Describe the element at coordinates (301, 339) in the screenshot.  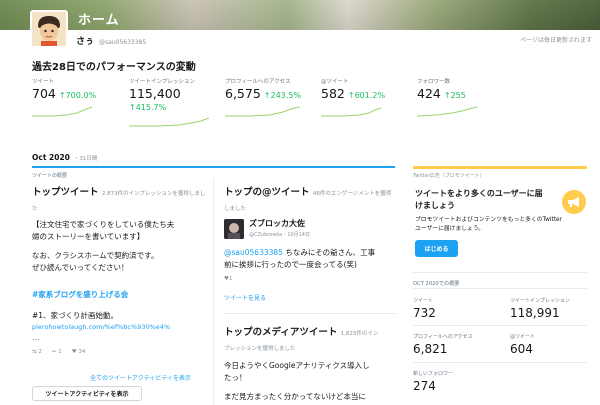
I see `top-media-heading: トップのメディアツイート 1,823件のイン プレッションを獲得しました` at that location.